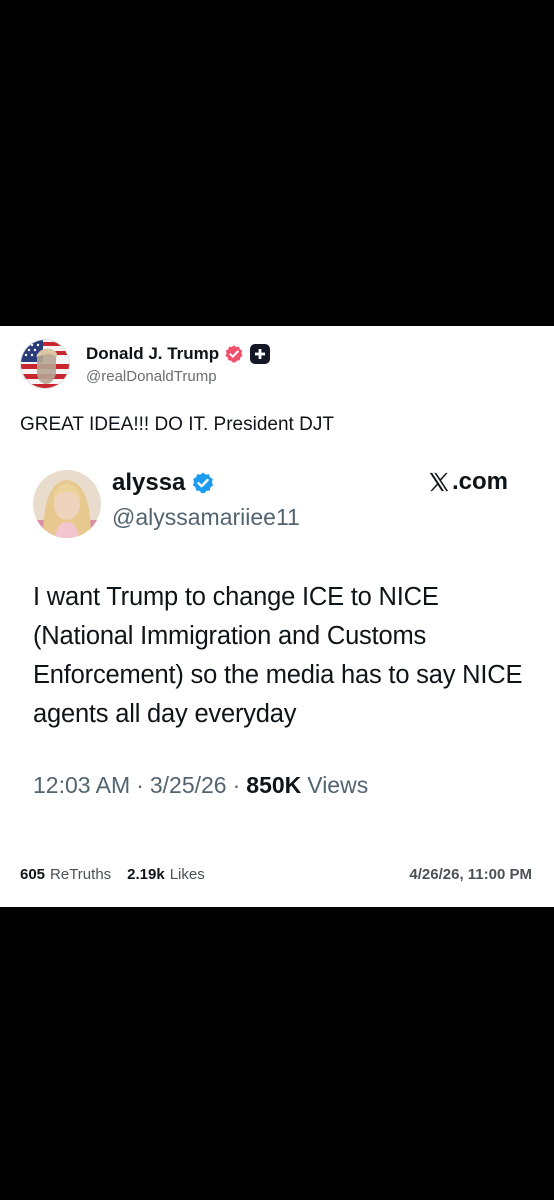  I want to click on author-avatar, so click(45, 364).